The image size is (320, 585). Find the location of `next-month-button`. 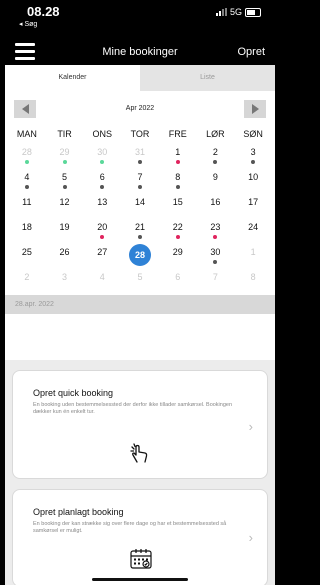

next-month-button is located at coordinates (255, 109).